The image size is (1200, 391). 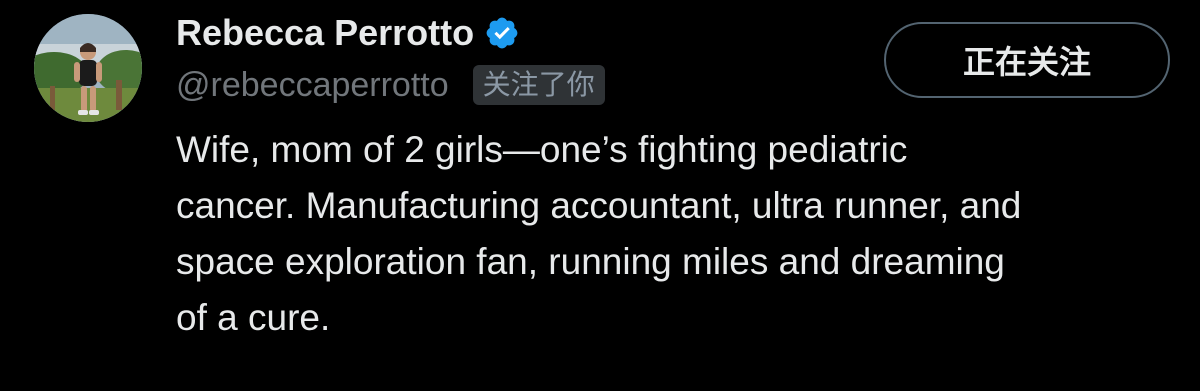 What do you see at coordinates (538, 85) in the screenshot?
I see `follows-you-badge: 关注了你` at bounding box center [538, 85].